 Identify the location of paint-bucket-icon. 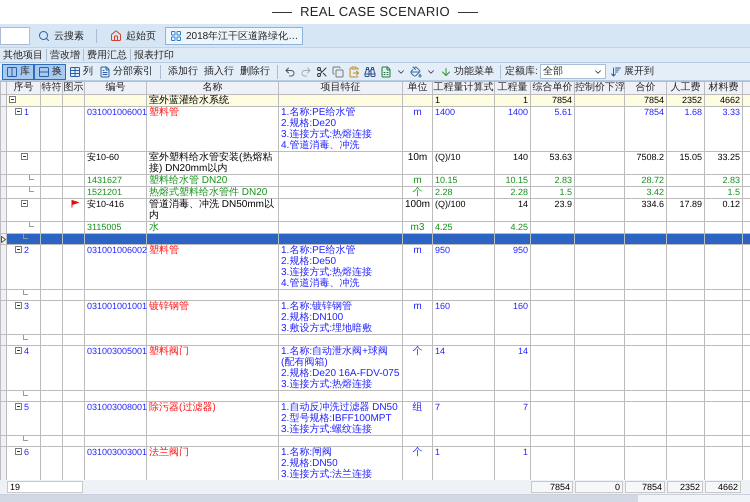
(416, 72).